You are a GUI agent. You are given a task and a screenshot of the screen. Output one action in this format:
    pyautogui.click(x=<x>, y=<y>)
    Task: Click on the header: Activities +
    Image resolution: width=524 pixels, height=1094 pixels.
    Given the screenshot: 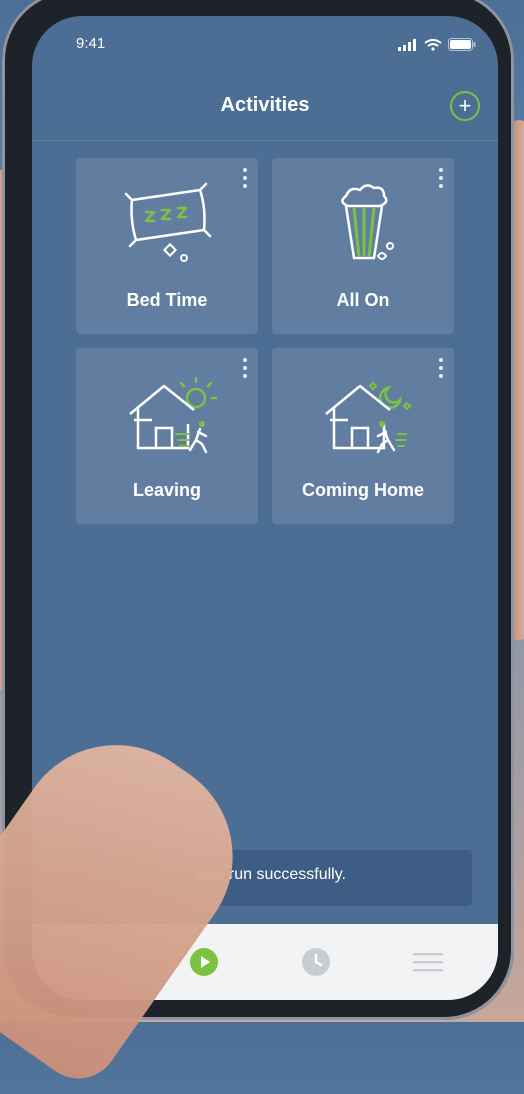 What is the action you would take?
    pyautogui.click(x=265, y=108)
    